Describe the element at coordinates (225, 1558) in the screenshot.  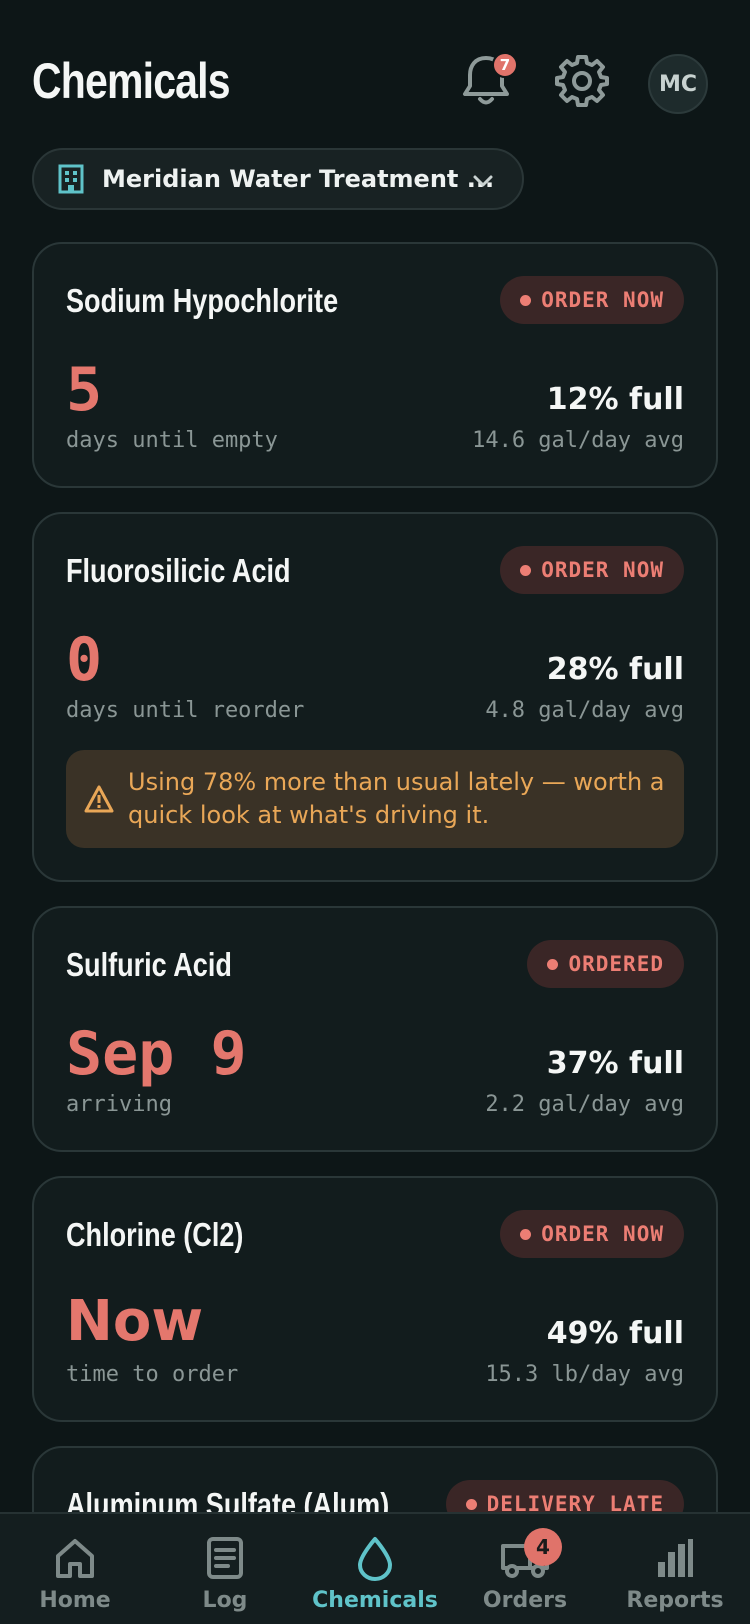
I see `log-icon` at that location.